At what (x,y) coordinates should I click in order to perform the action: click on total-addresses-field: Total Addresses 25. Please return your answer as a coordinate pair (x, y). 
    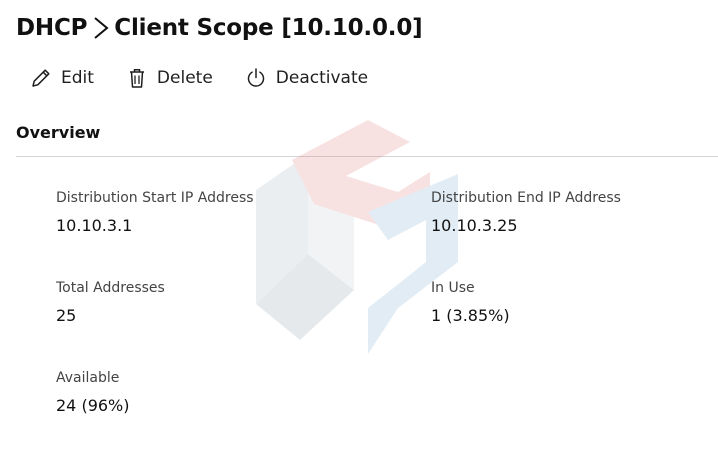
    Looking at the image, I should click on (110, 302).